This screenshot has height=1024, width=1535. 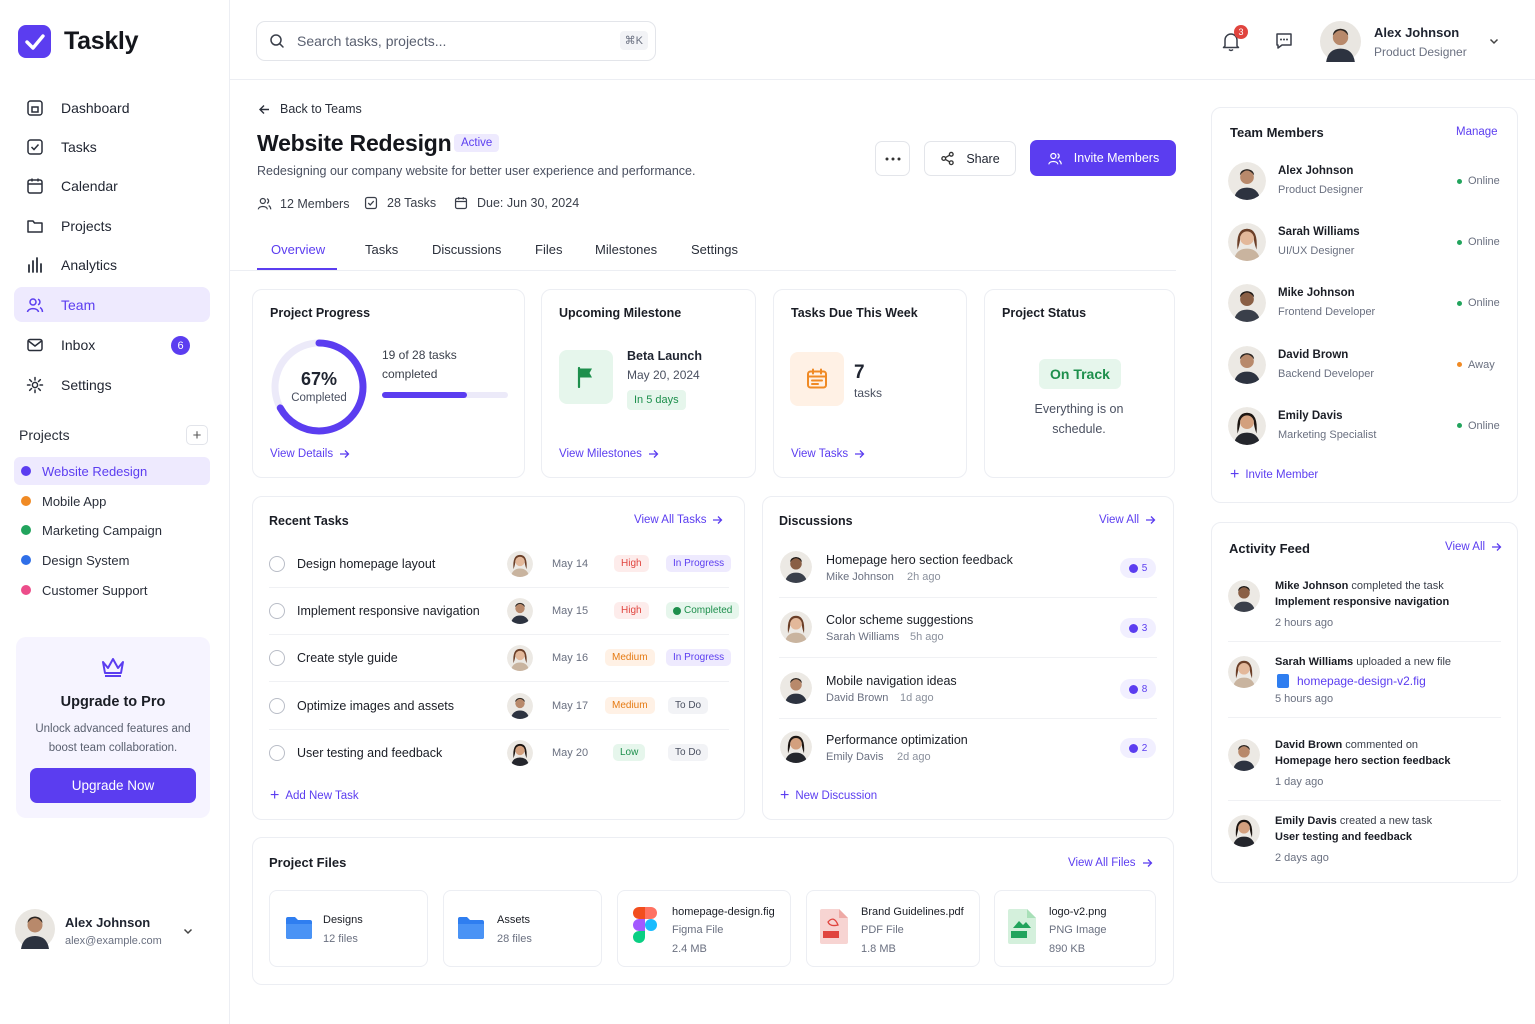 I want to click on activity-time: 1 day ago, so click(x=1299, y=782).